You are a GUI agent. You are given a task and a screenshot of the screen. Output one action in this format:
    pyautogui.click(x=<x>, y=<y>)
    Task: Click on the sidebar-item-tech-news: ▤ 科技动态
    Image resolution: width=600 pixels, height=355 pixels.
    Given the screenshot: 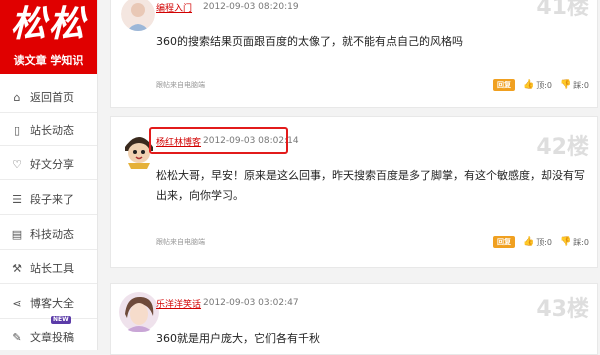 What is the action you would take?
    pyautogui.click(x=48, y=234)
    